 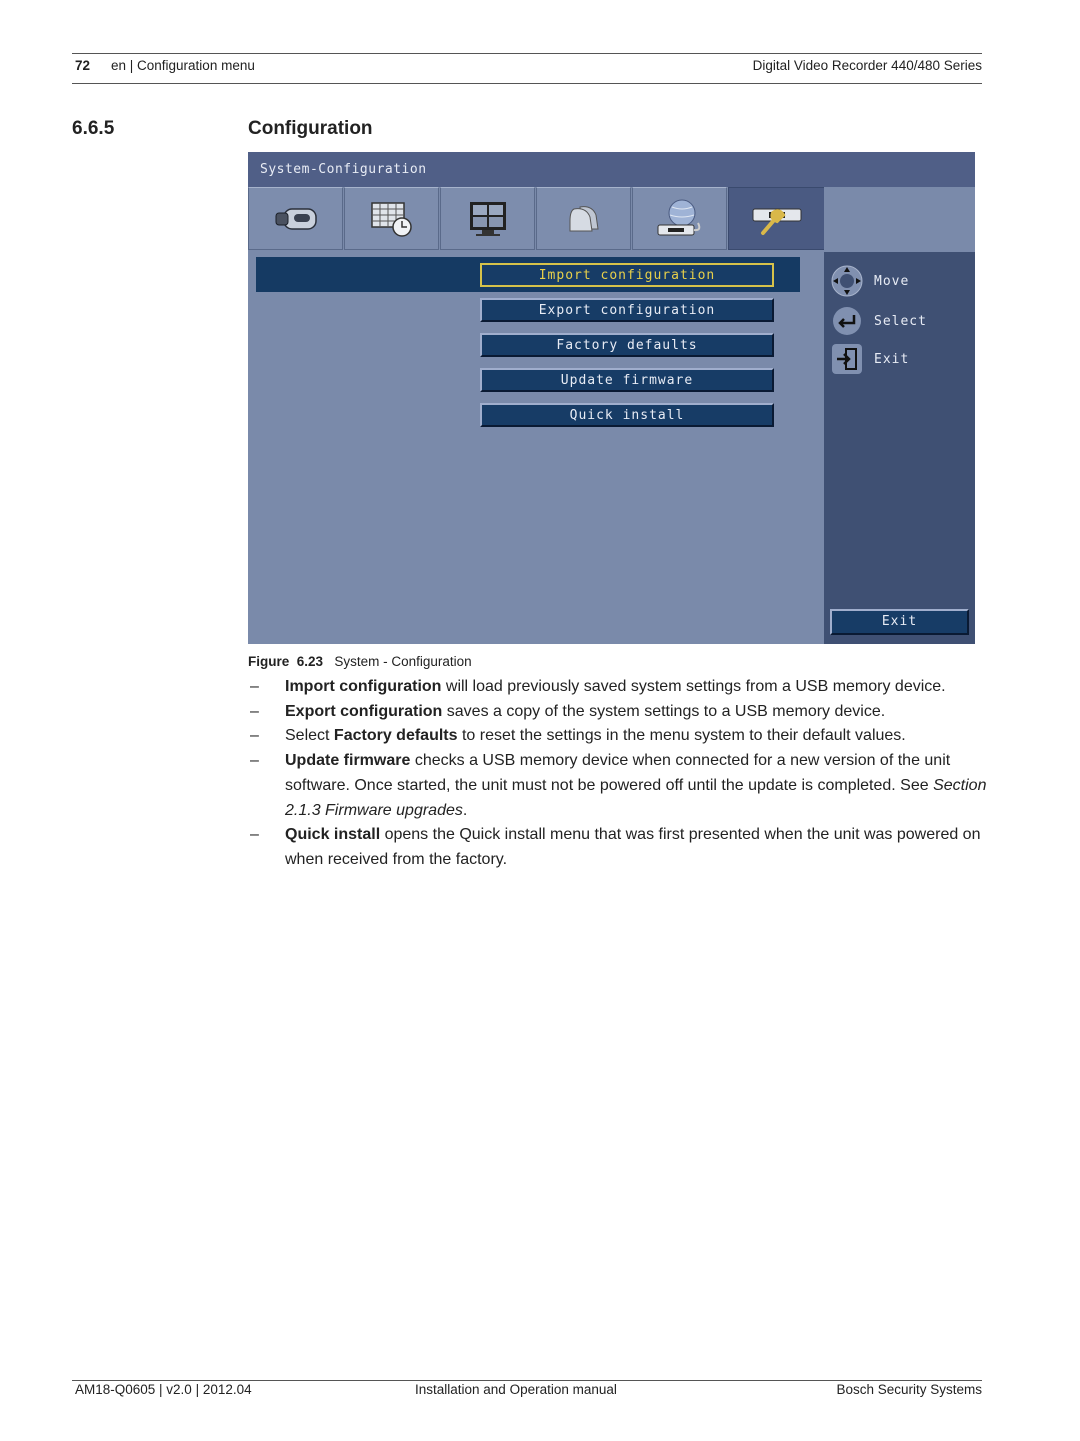 I want to click on header-product-name: Digital Video Recorder 440/480 Series, so click(x=867, y=65).